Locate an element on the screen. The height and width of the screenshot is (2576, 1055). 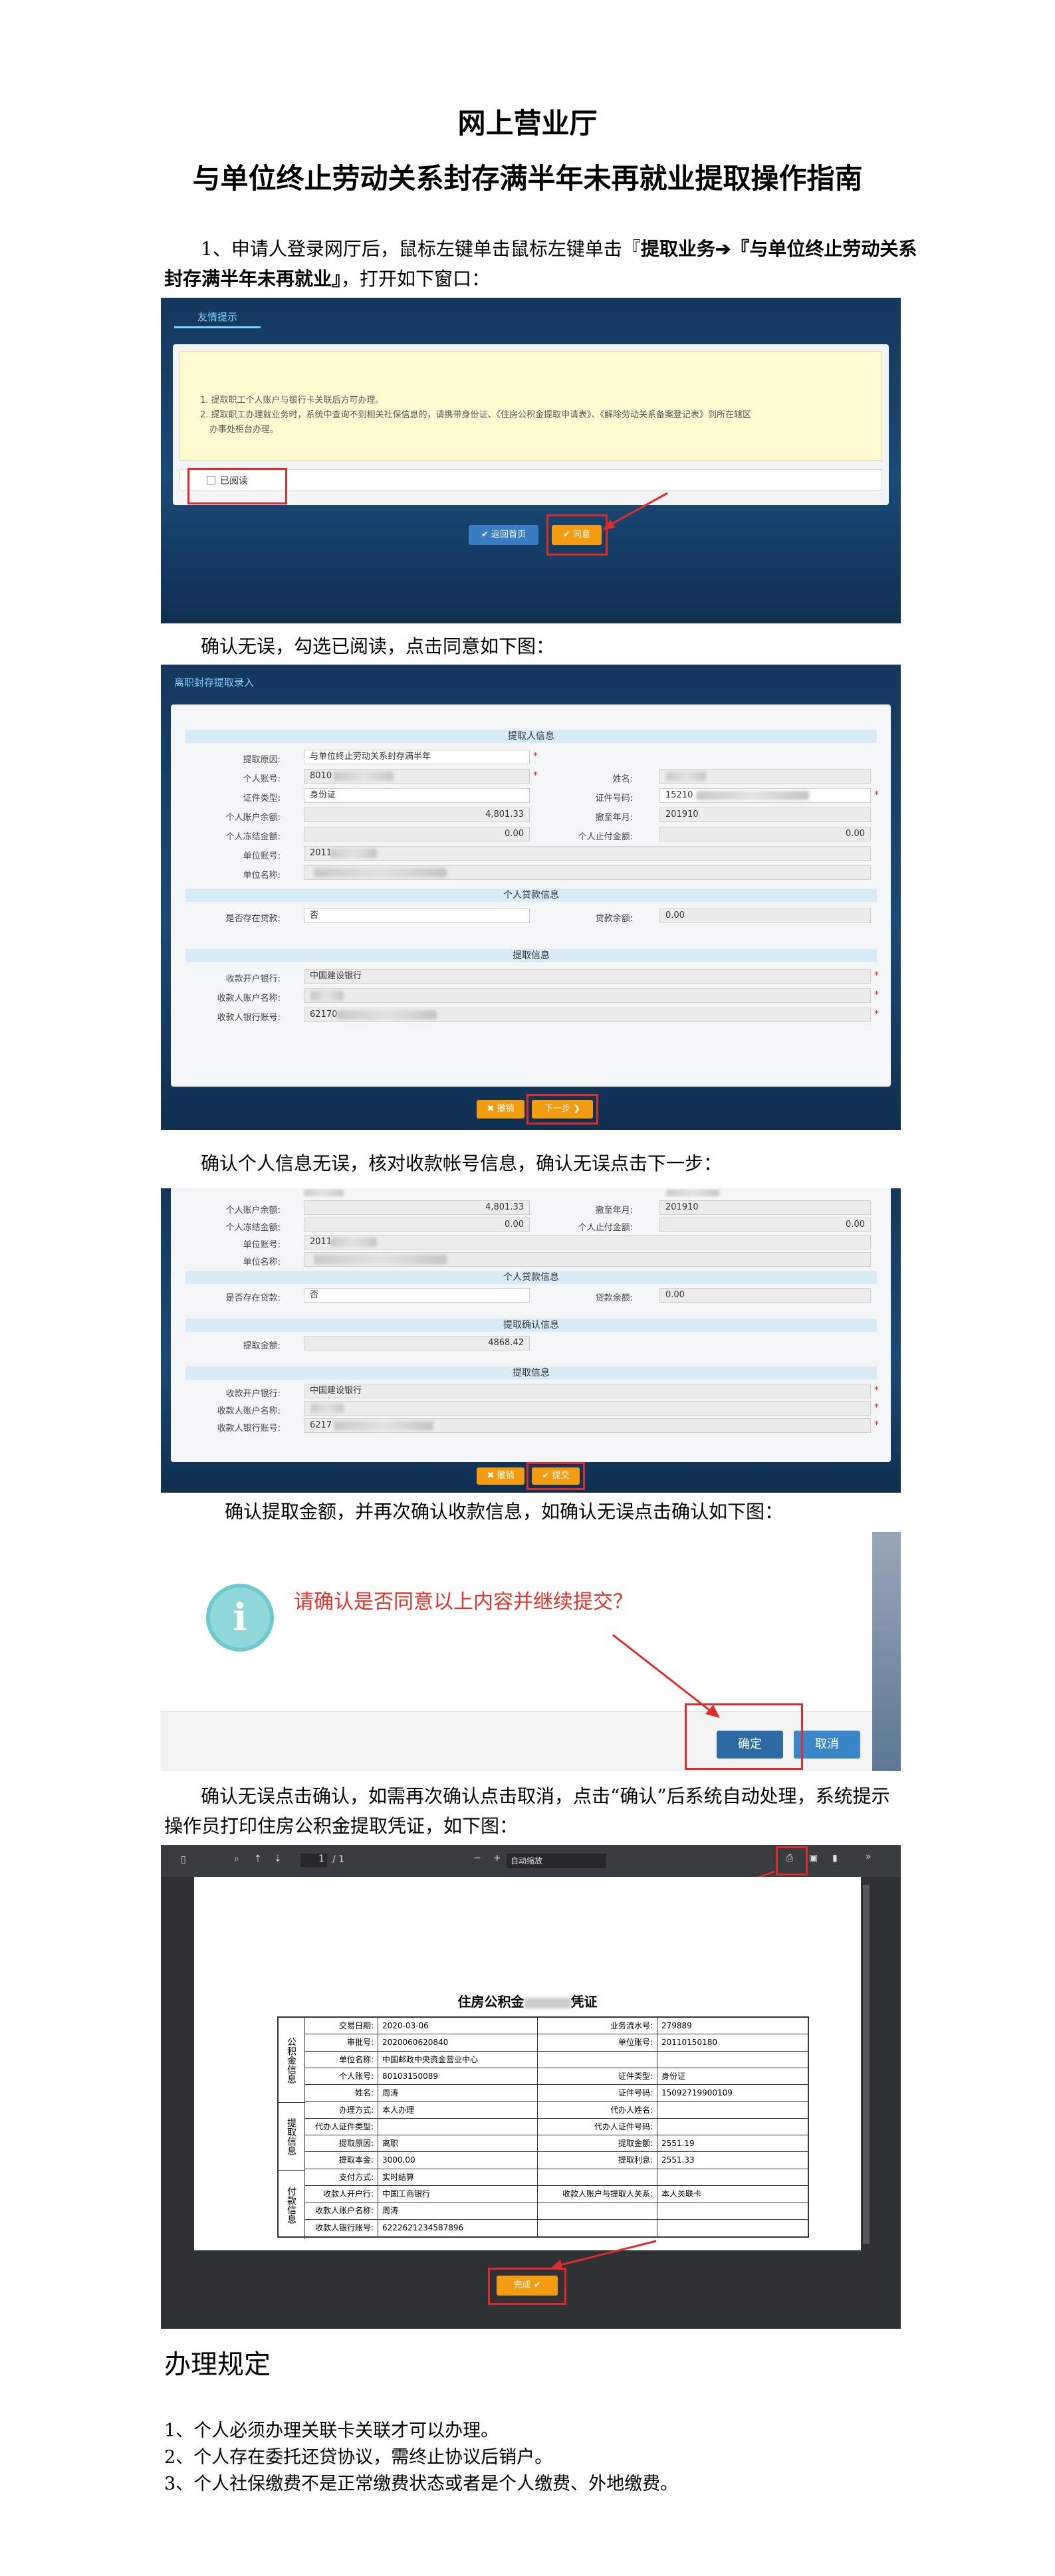
voucher-row: 提取本金: 3000.00 提取利息: 2551.33 is located at coordinates (556, 2160).